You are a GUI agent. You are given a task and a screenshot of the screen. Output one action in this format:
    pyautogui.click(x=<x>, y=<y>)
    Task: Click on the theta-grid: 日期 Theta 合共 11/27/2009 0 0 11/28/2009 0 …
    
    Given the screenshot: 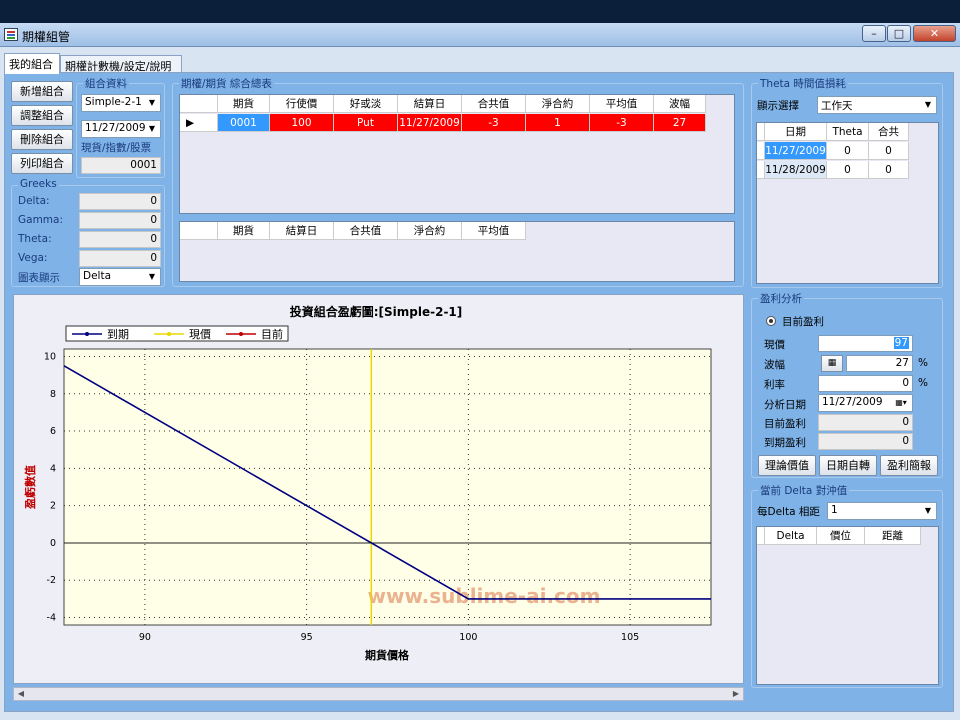 What is the action you would take?
    pyautogui.click(x=847, y=203)
    